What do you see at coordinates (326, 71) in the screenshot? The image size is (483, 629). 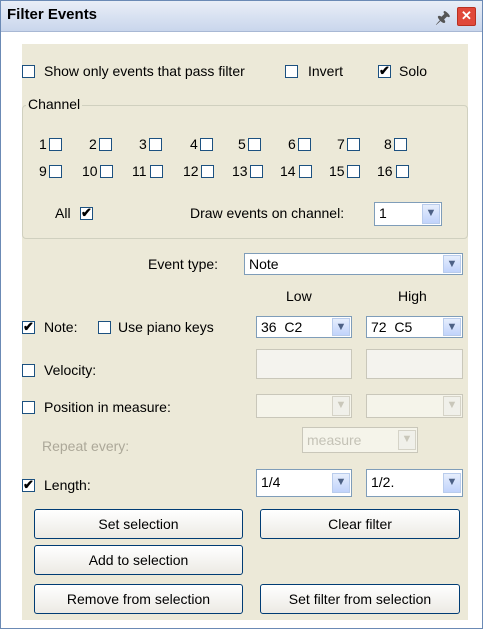 I see `invert-label: Invert` at bounding box center [326, 71].